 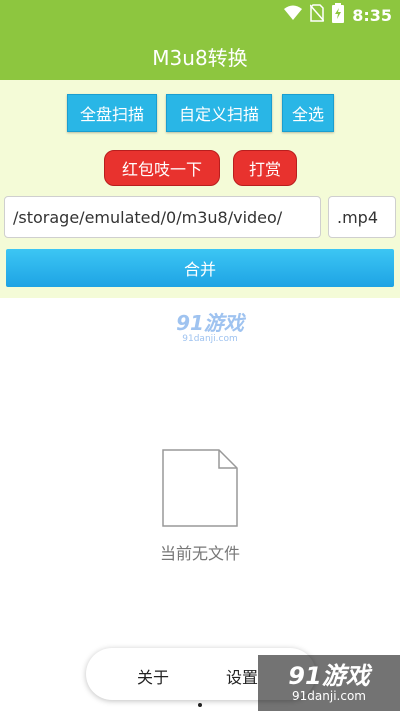 I want to click on watermark-logo: 91游戏 91danji.com, so click(x=210, y=330).